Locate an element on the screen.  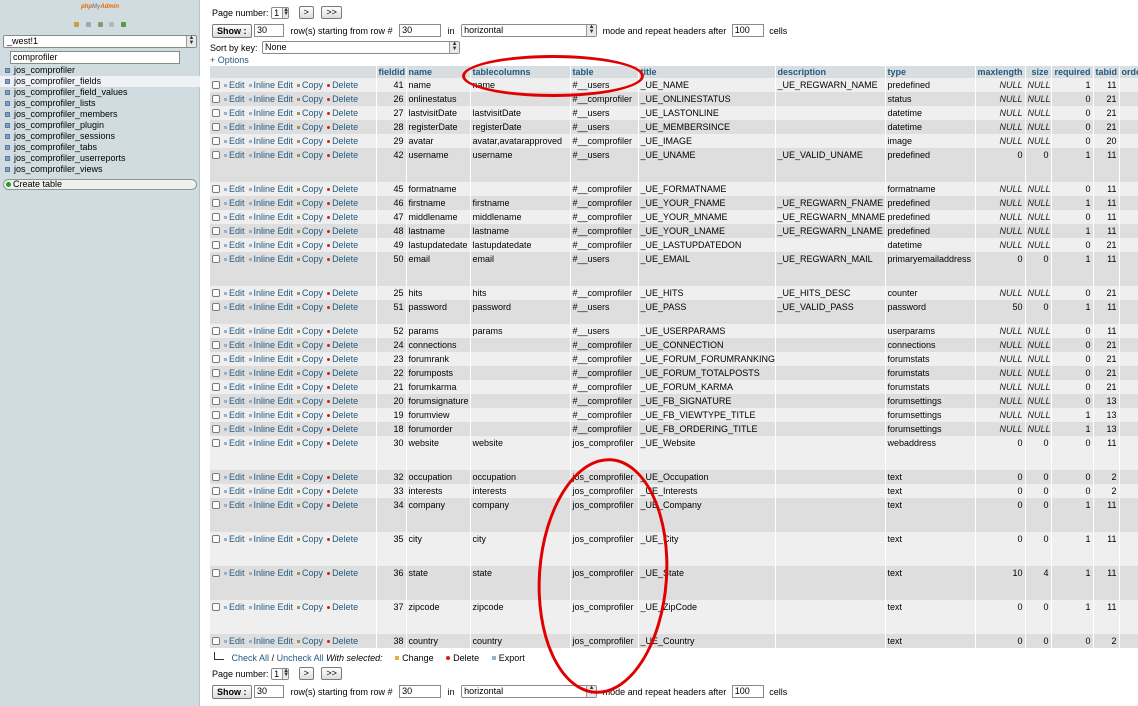
cell-size: 4 is located at coordinates (1038, 583).